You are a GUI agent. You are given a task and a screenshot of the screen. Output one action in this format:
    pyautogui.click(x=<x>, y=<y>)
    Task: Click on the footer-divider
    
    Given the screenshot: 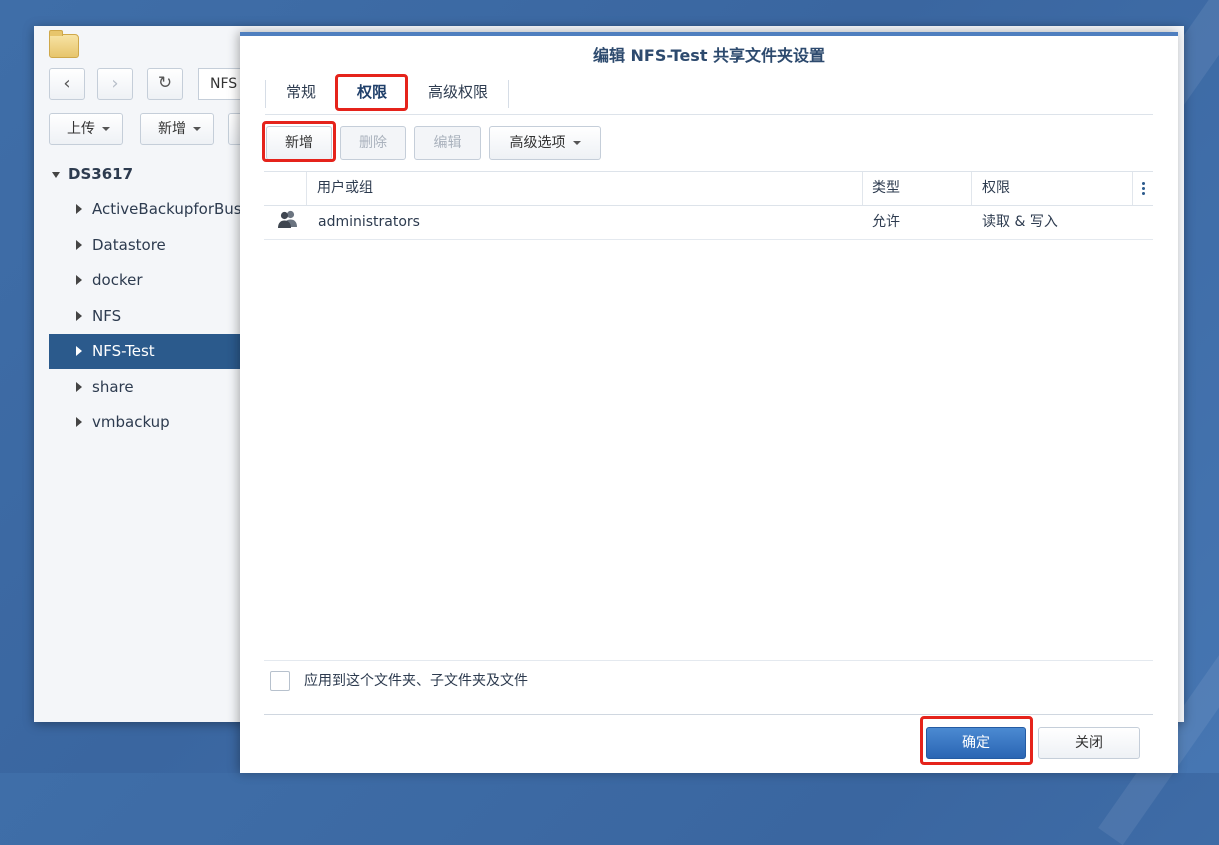 What is the action you would take?
    pyautogui.click(x=708, y=714)
    